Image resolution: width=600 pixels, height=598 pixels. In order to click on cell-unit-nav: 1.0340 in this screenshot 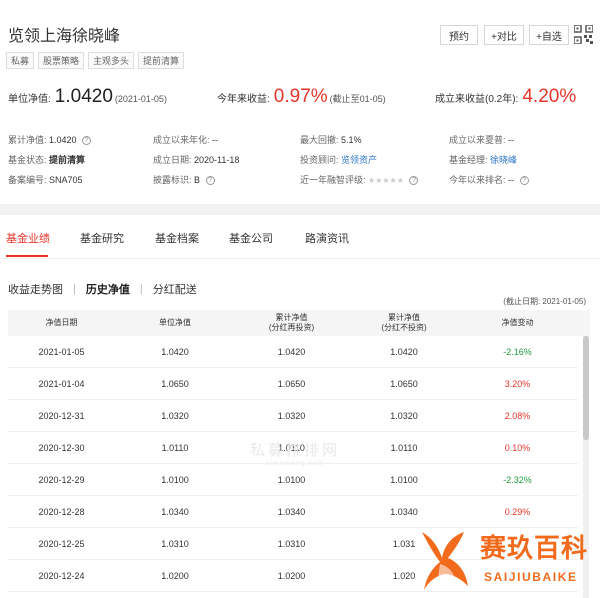, I will do `click(175, 512)`.